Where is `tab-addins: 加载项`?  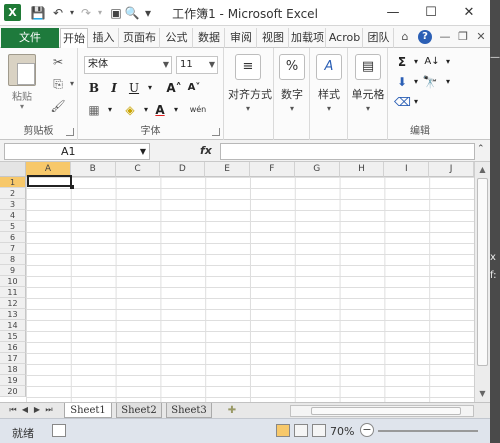
tab-addins: 加载项 is located at coordinates (308, 38).